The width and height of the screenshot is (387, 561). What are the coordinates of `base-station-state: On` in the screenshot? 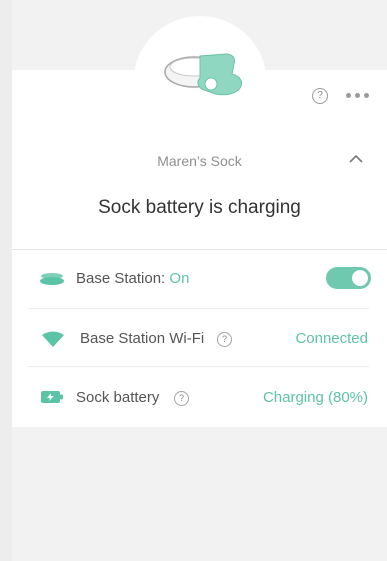 It's located at (179, 278).